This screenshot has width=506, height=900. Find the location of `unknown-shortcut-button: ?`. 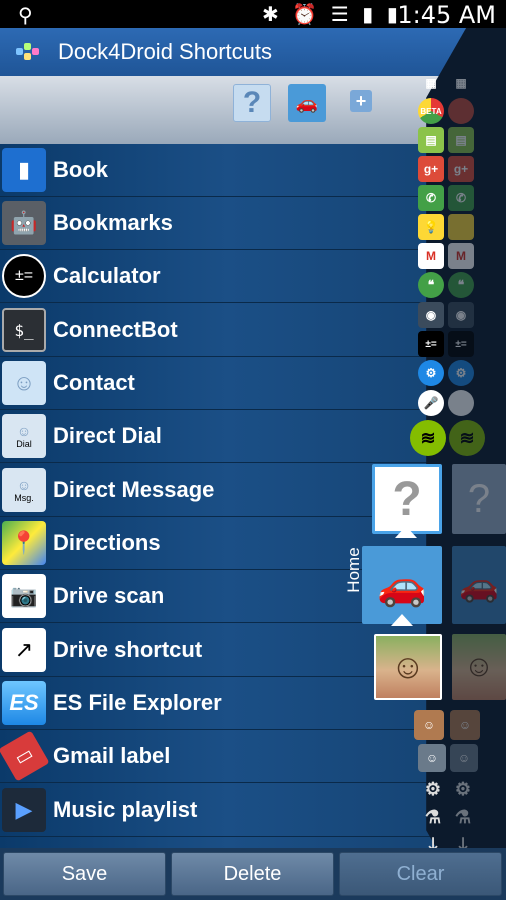

unknown-shortcut-button: ? is located at coordinates (252, 103).